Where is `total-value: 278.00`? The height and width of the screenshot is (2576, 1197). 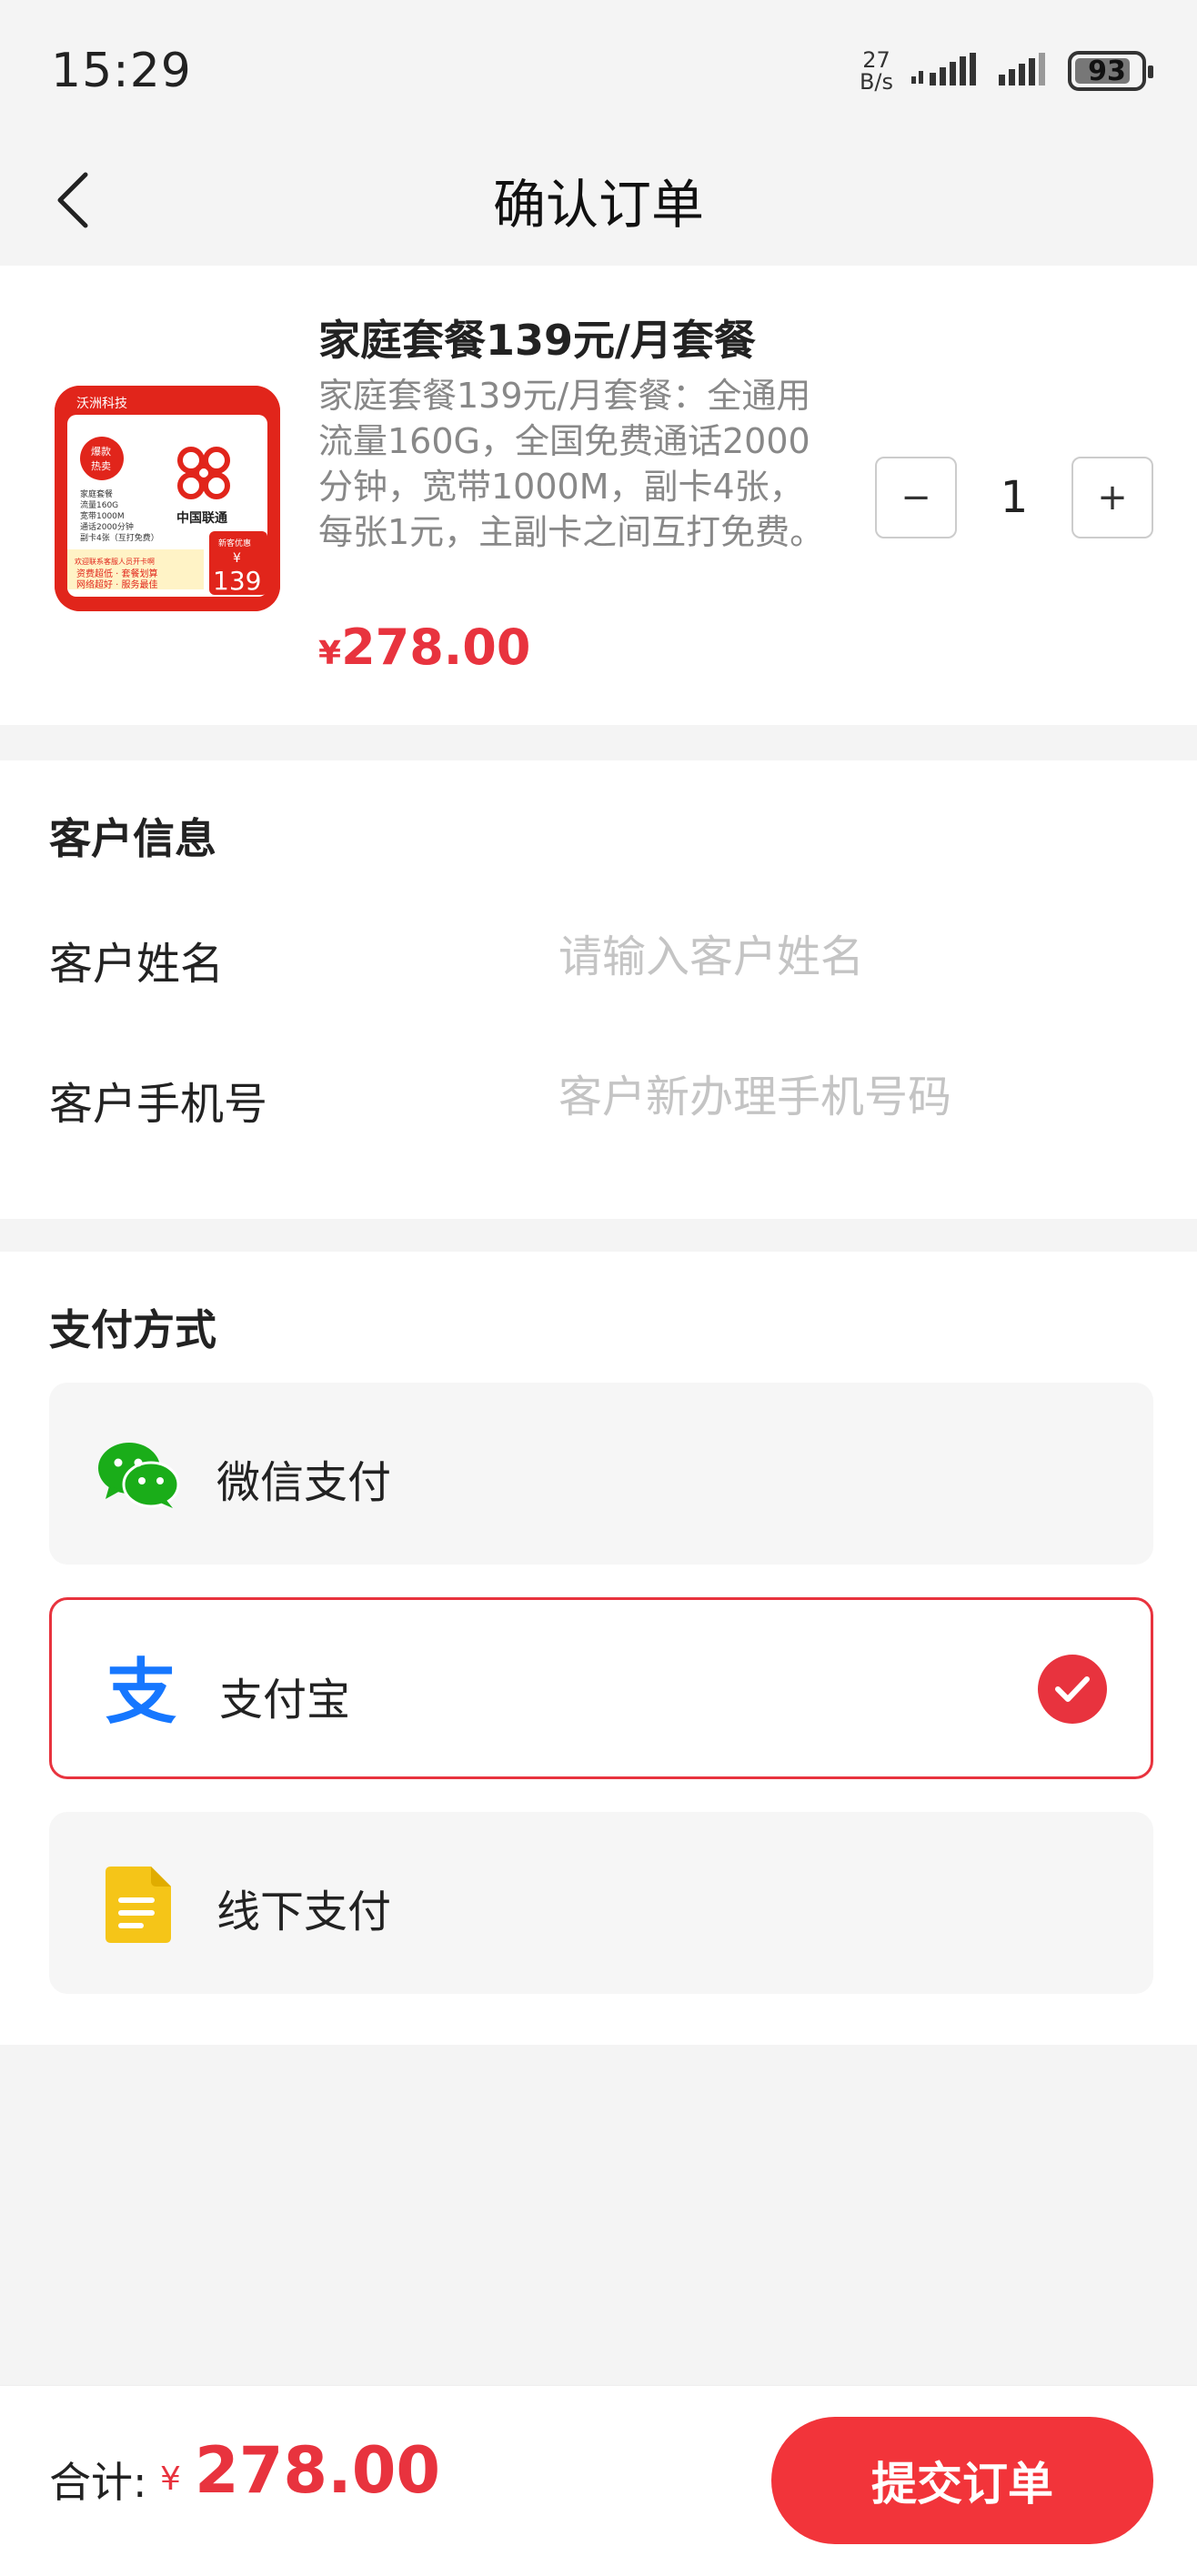
total-value: 278.00 is located at coordinates (318, 2470).